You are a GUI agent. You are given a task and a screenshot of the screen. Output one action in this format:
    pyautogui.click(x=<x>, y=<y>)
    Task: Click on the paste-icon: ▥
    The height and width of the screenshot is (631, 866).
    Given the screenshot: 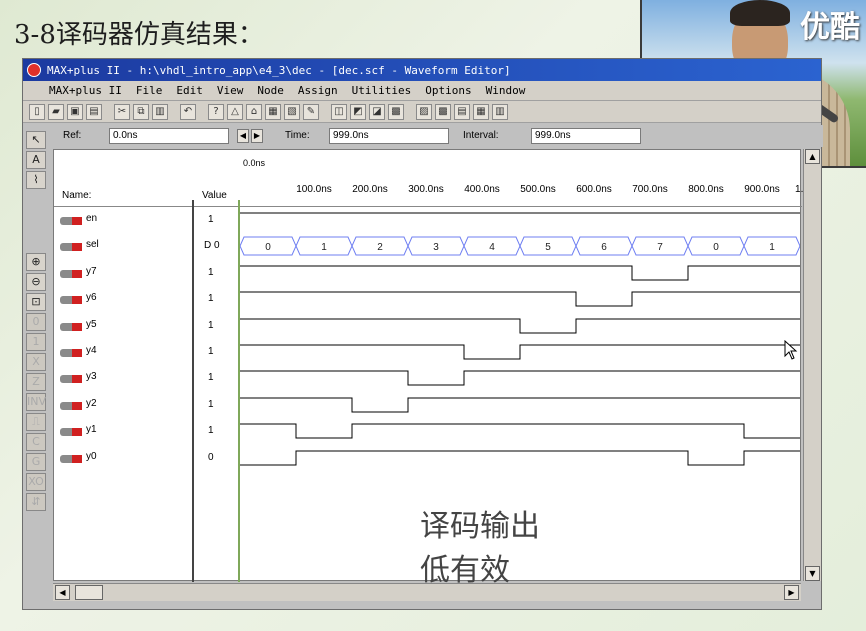 What is the action you would take?
    pyautogui.click(x=160, y=111)
    